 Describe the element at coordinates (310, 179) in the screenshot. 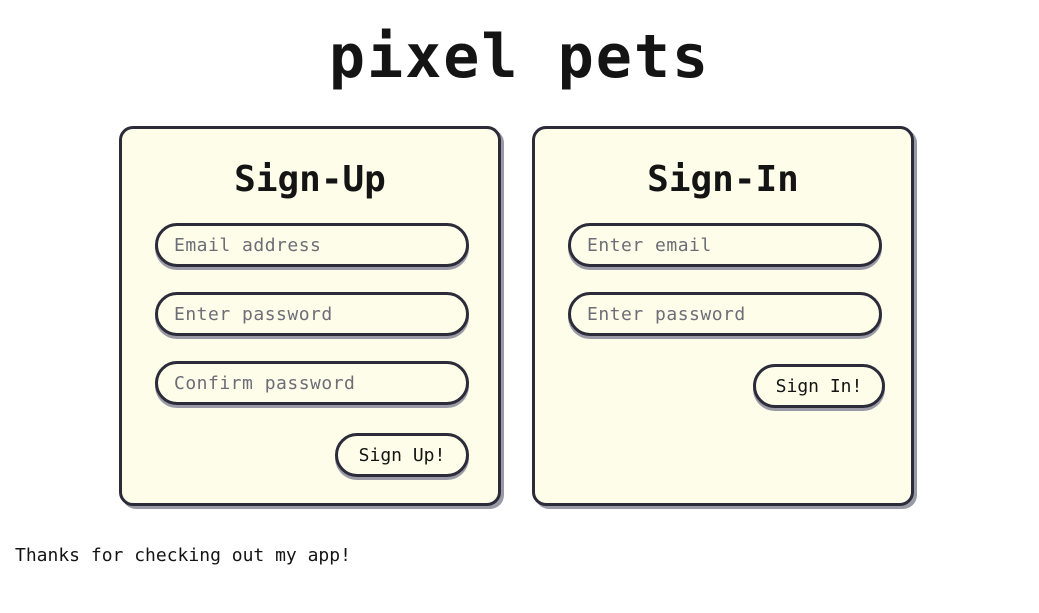

I see `signup-title: Sign-Up` at that location.